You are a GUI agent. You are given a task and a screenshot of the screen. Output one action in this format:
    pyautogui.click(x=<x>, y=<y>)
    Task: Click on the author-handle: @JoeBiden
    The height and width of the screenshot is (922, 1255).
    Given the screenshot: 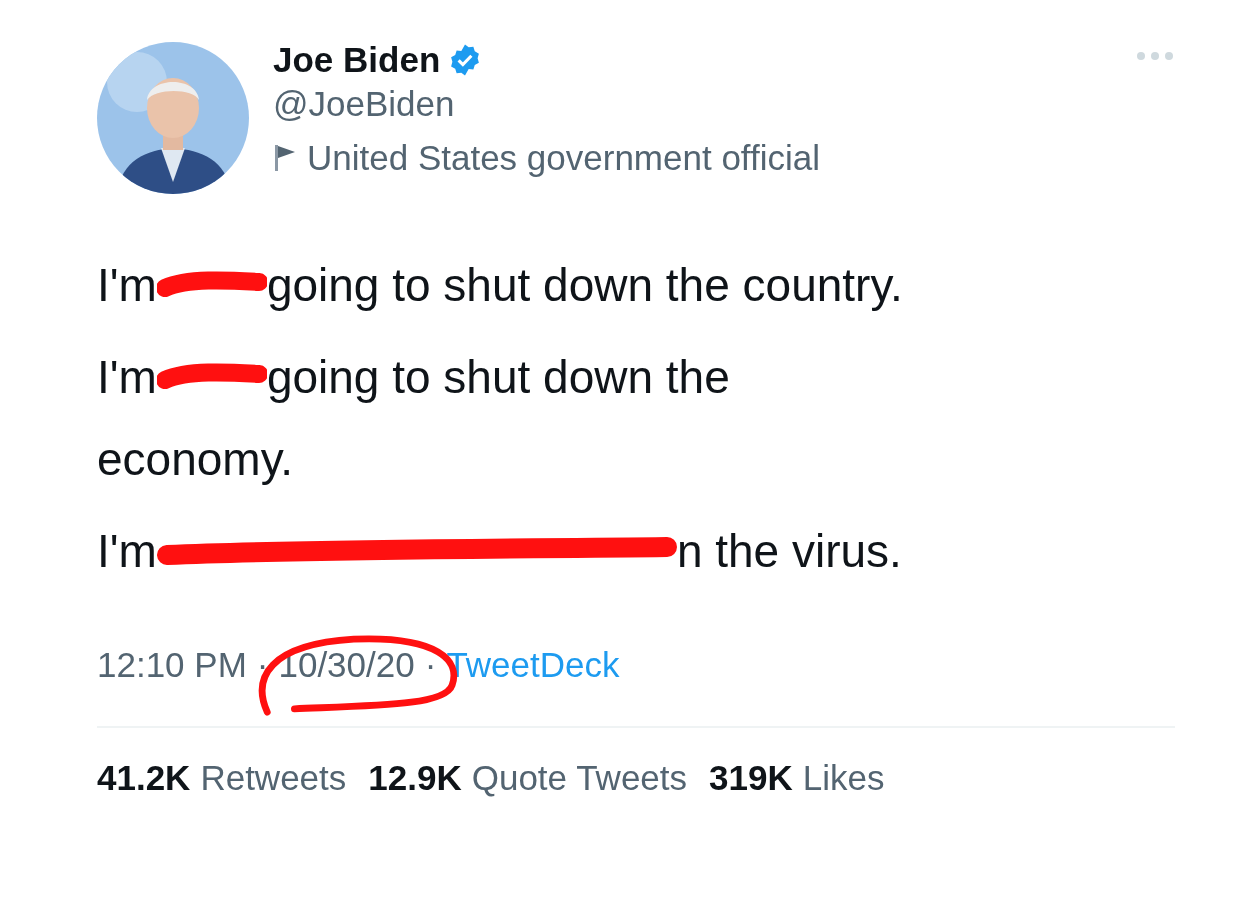 What is the action you would take?
    pyautogui.click(x=546, y=104)
    